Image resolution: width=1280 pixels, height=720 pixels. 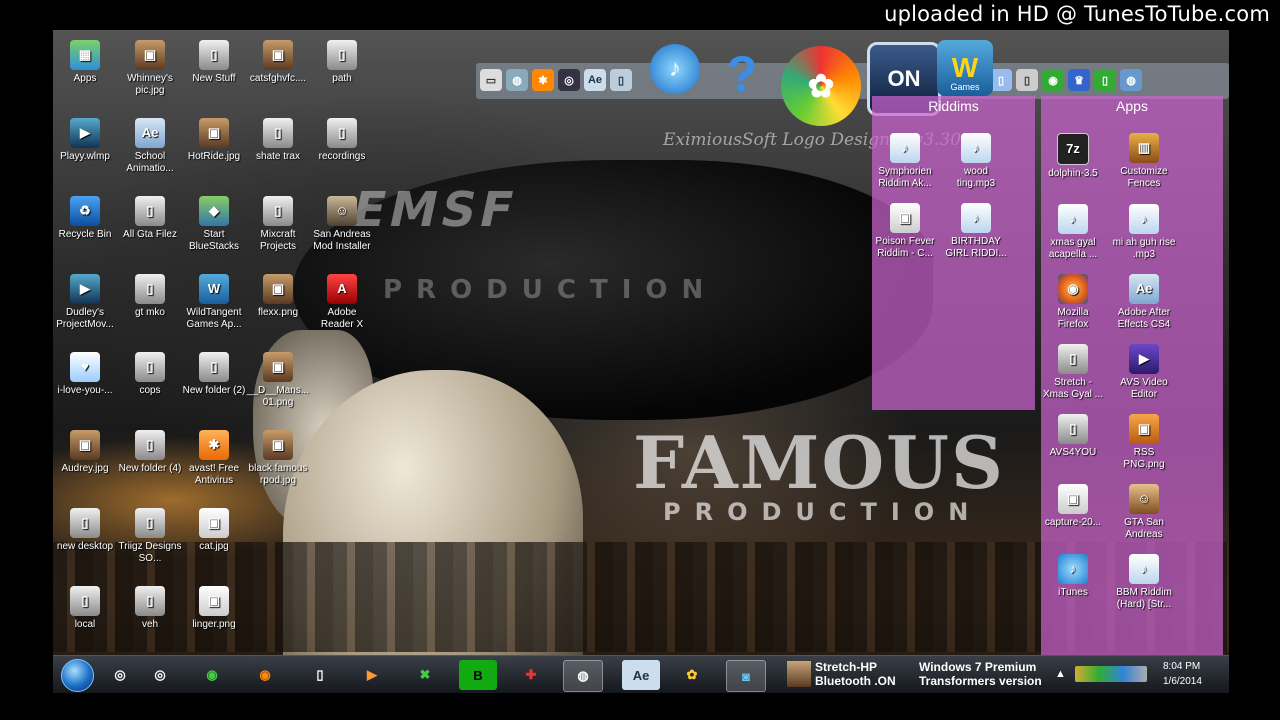 What do you see at coordinates (150, 68) in the screenshot?
I see `desktop-icon-whinney-pic: ▣ Whinney's pic.jpg` at bounding box center [150, 68].